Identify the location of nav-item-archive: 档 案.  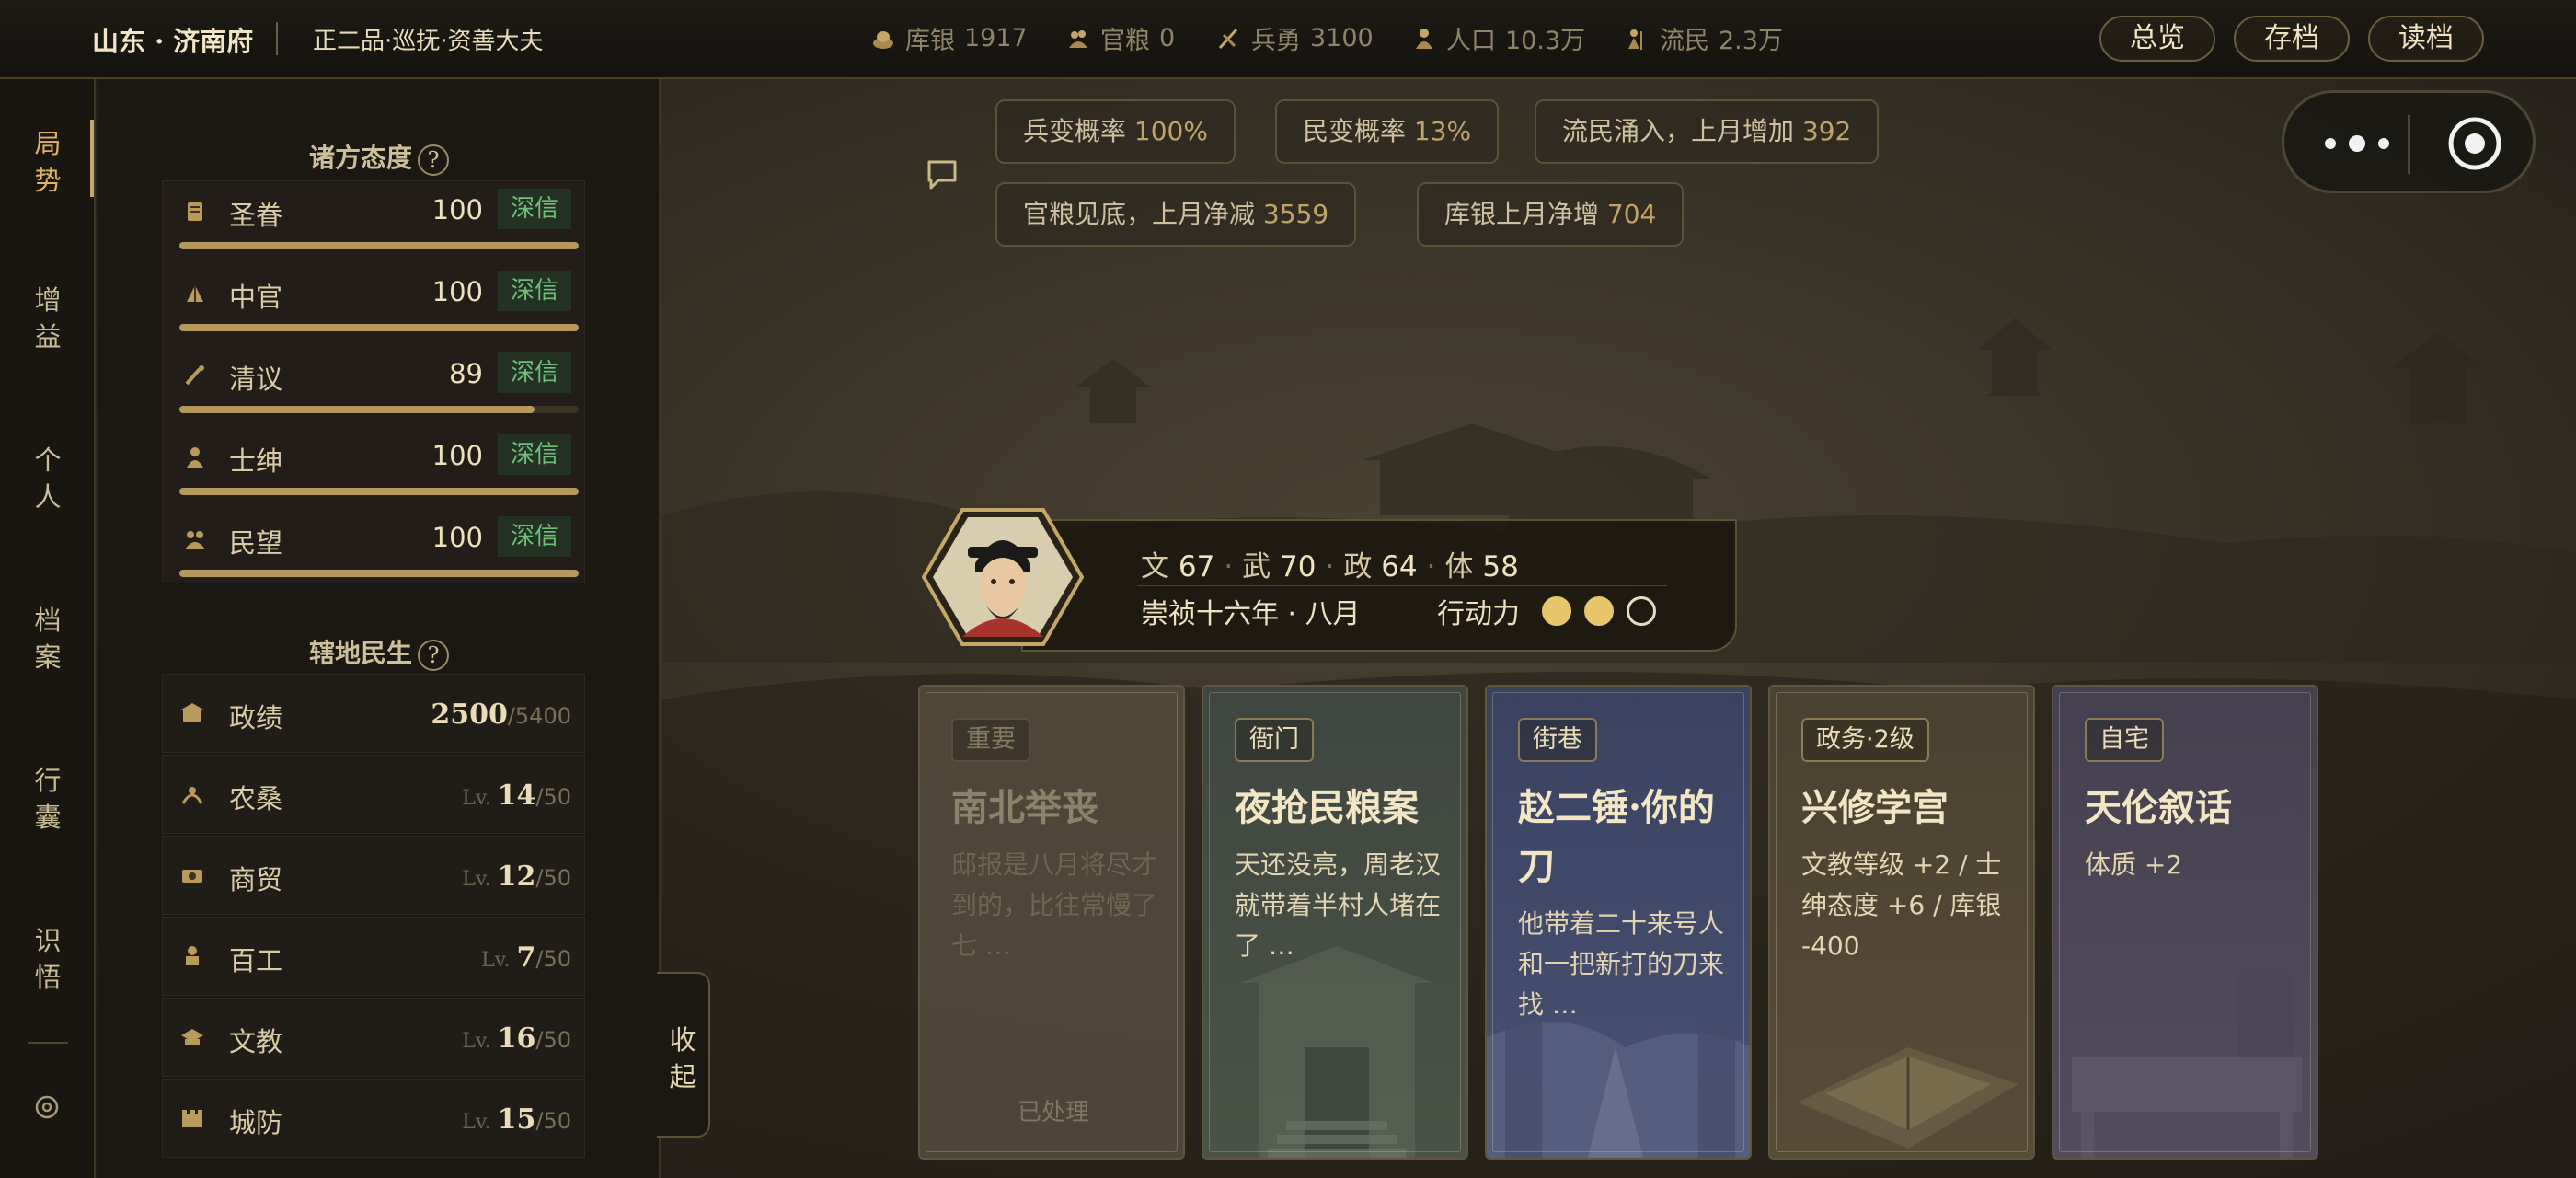
(48, 639).